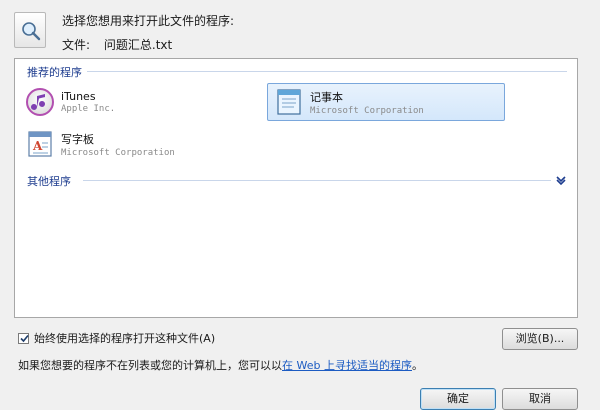 The height and width of the screenshot is (410, 600). I want to click on web-search-text: 如果您想要的程序不在列表或您的计算机上，您可以以在 Web 上寻找适当的程序。, so click(220, 365).